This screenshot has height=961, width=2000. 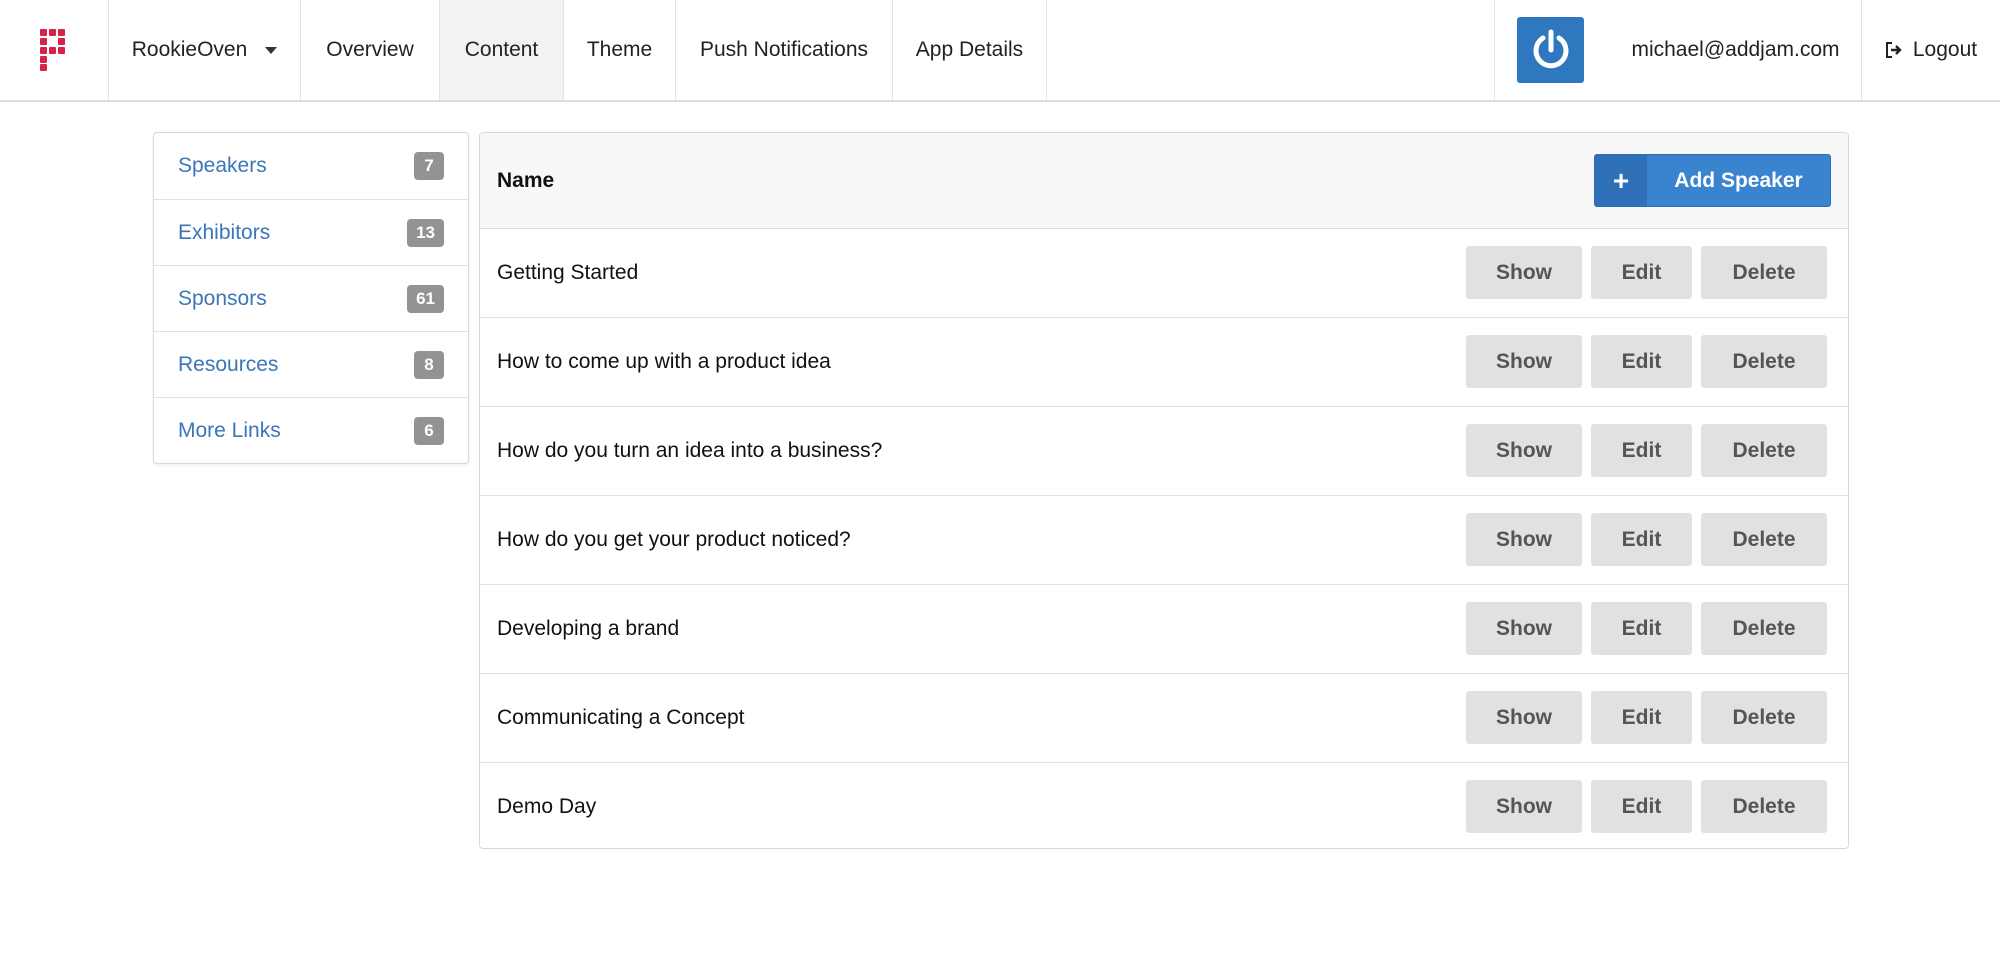 I want to click on count-badge: 6, so click(x=429, y=430).